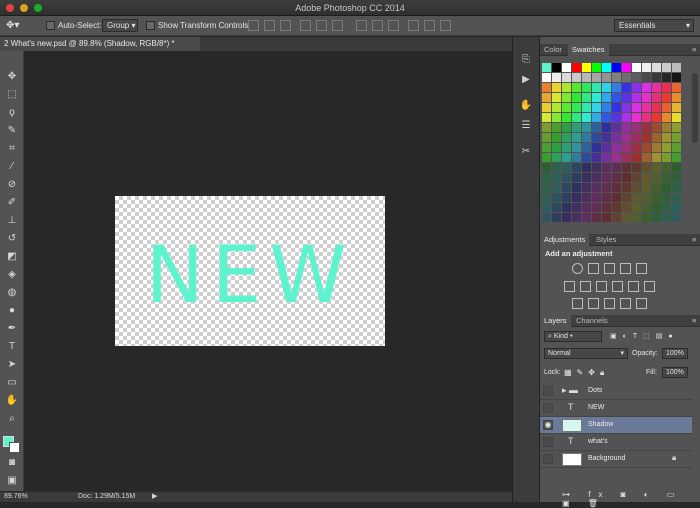  What do you see at coordinates (606, 240) in the screenshot?
I see `tab-styles: Styles` at bounding box center [606, 240].